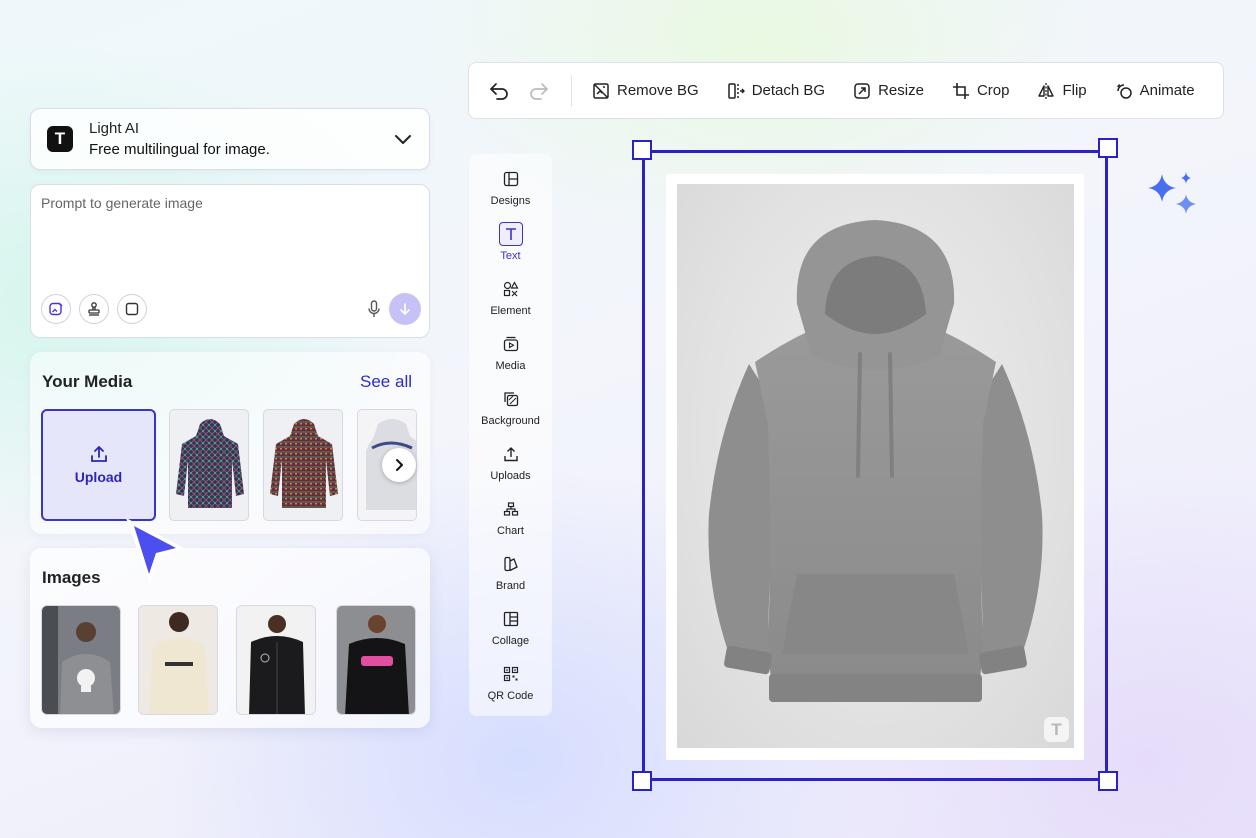  I want to click on crop-button: Crop, so click(981, 91).